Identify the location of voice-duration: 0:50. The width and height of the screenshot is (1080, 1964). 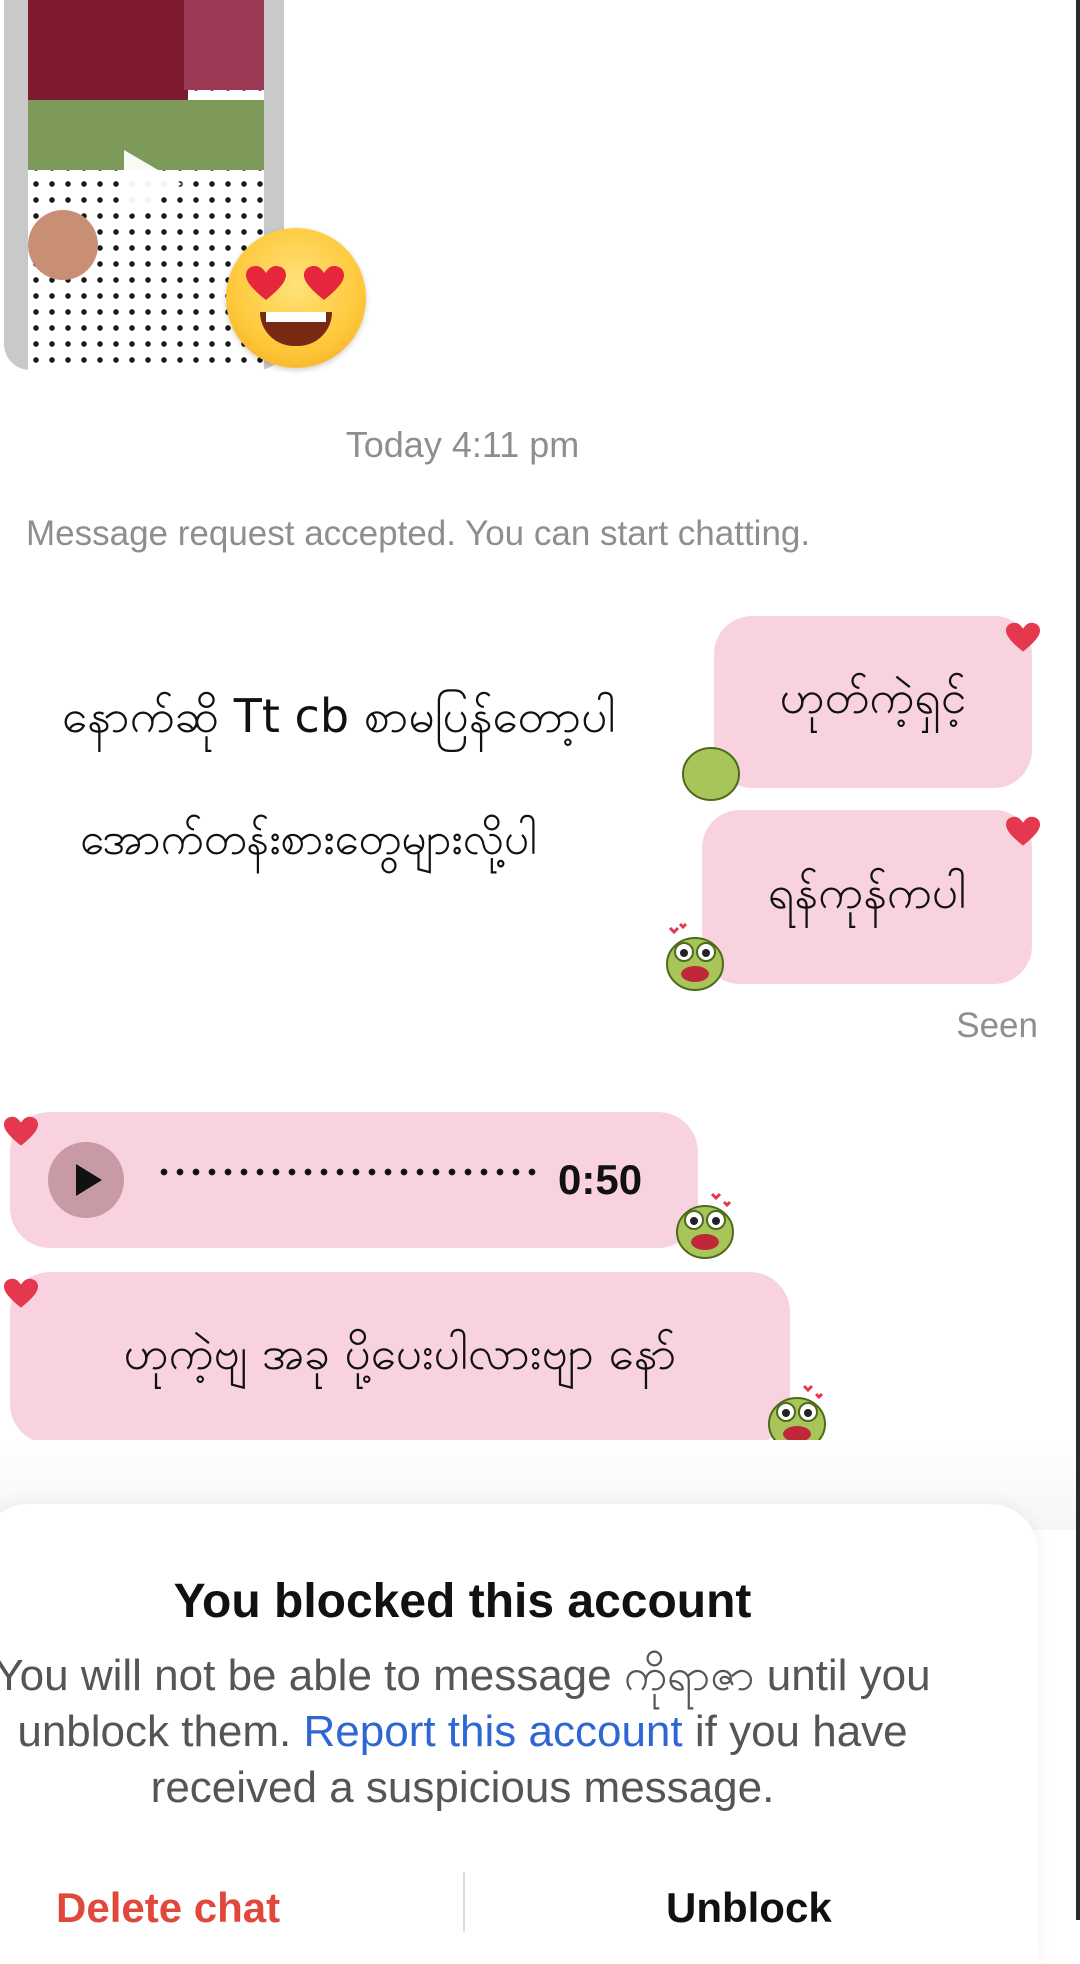
(600, 1179).